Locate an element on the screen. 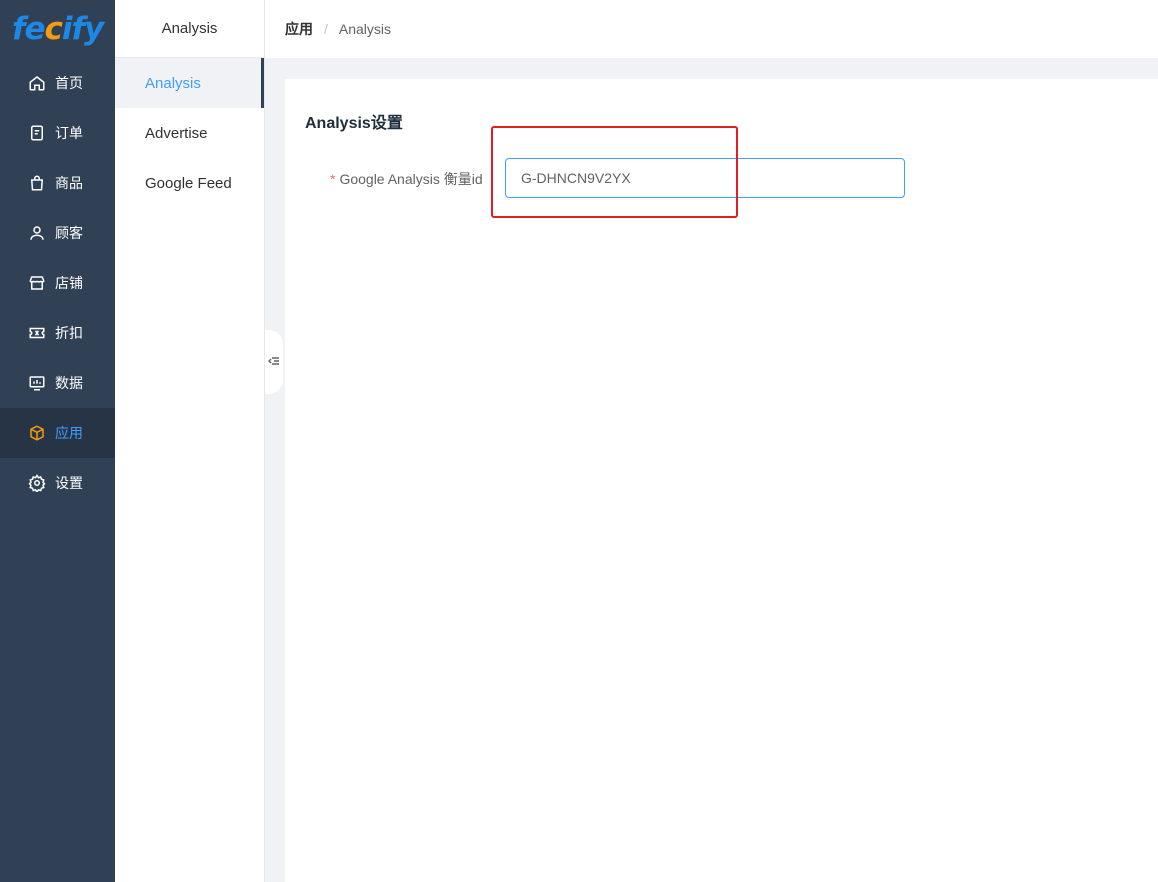  sub-menu: Analysis Analysis Advertise Google Feed is located at coordinates (190, 441).